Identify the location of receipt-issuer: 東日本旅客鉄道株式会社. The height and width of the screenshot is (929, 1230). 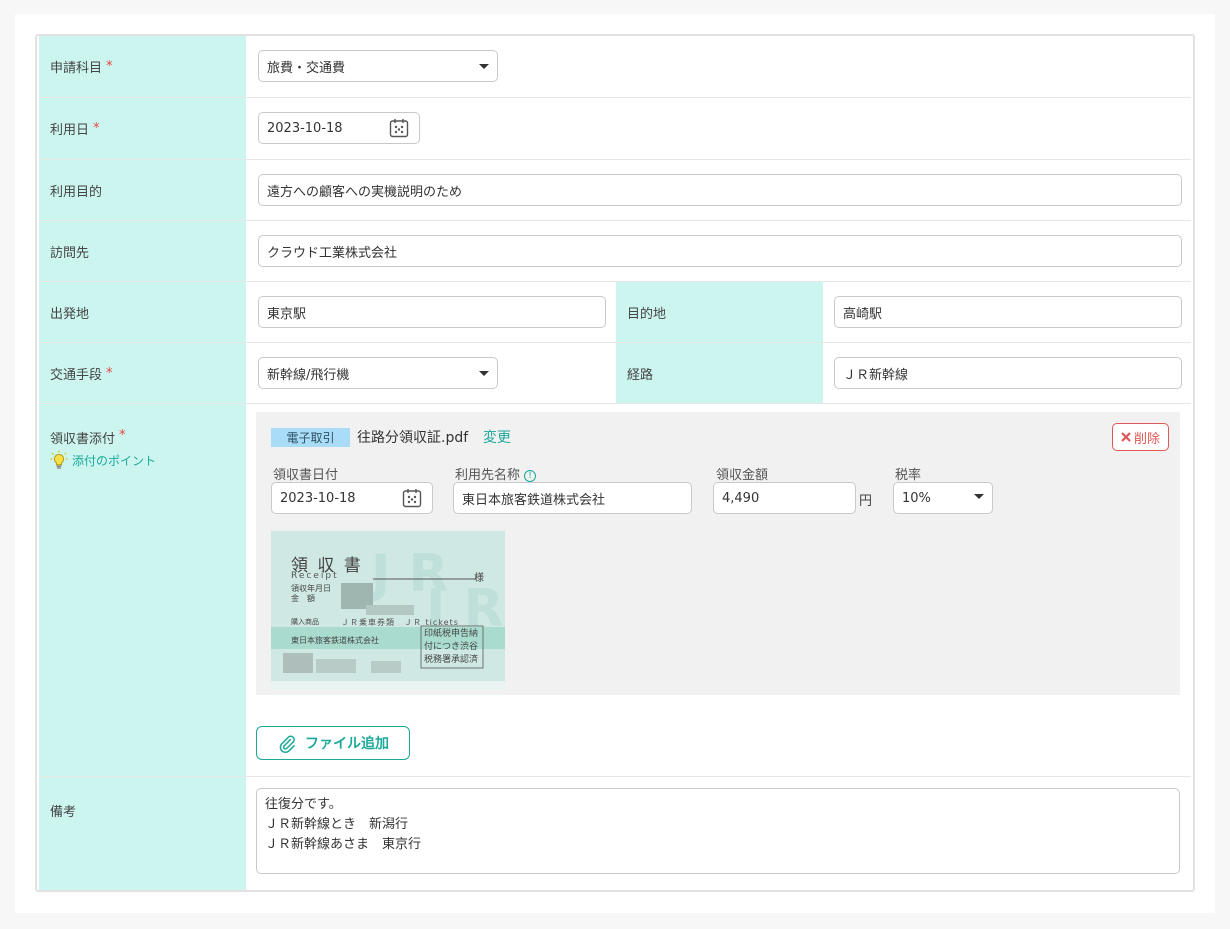
(335, 640).